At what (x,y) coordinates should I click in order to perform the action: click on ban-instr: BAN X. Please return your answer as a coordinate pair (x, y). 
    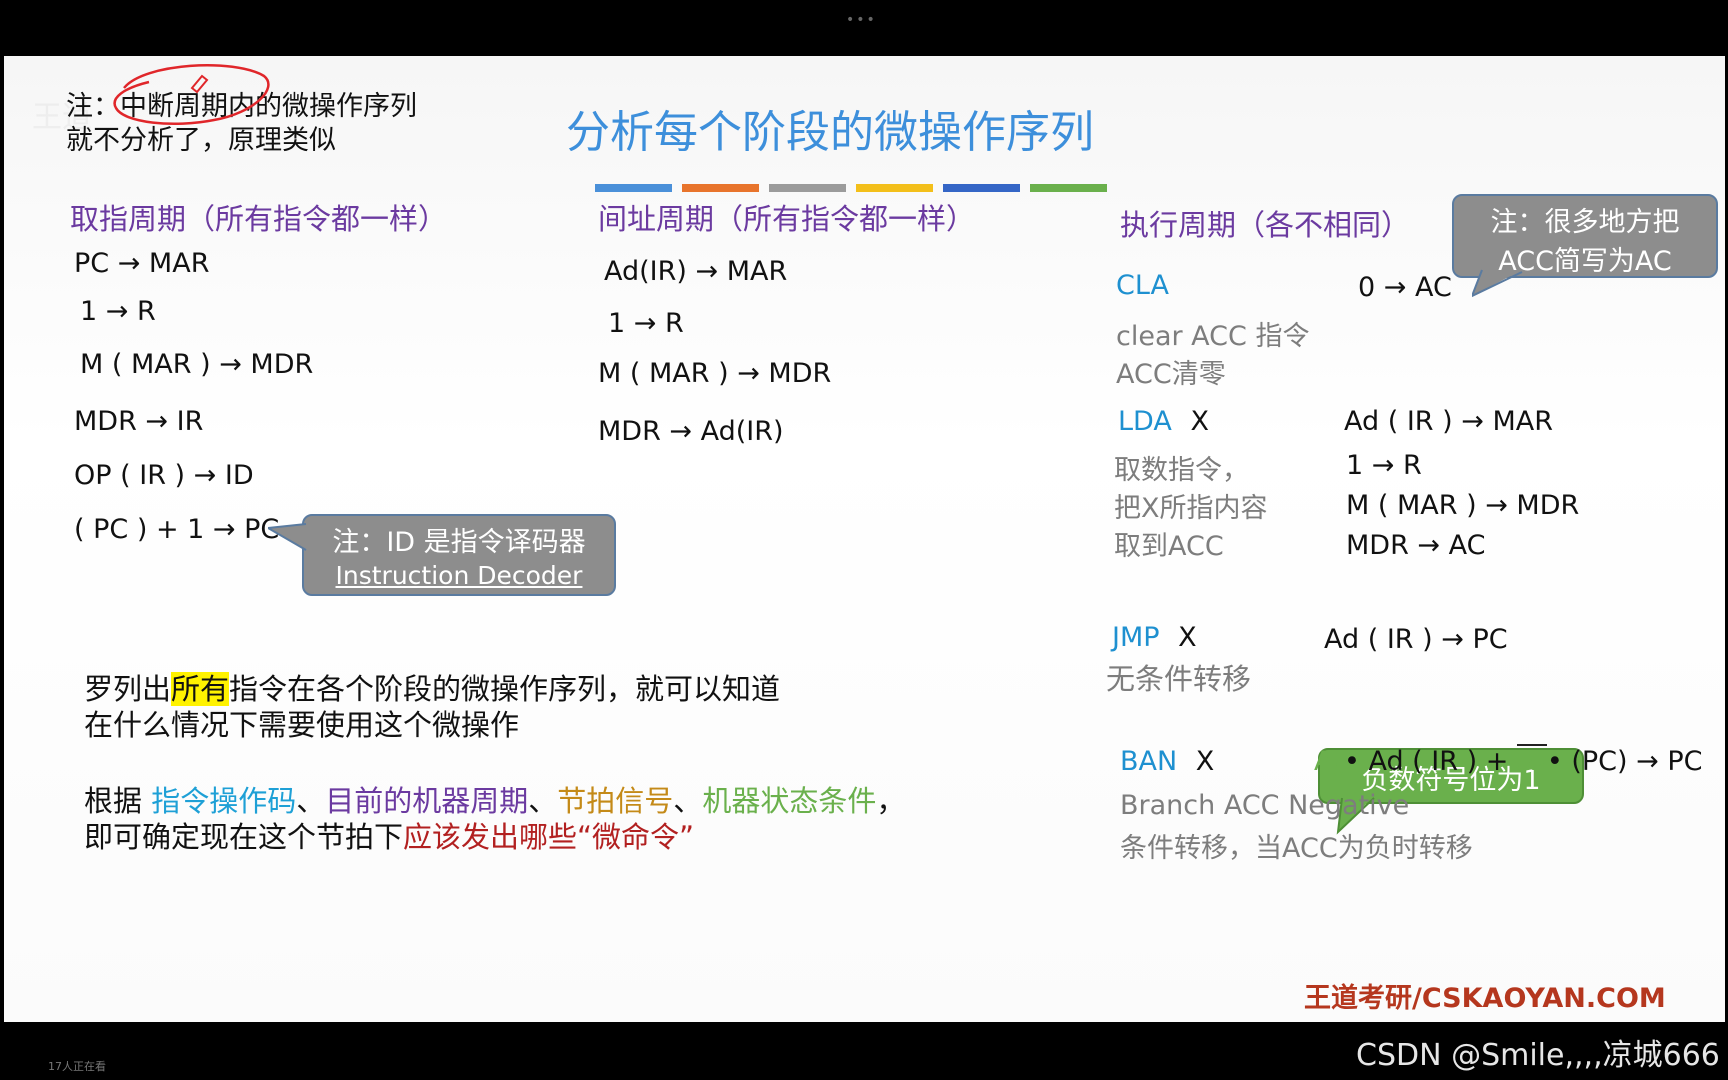
    Looking at the image, I should click on (1167, 761).